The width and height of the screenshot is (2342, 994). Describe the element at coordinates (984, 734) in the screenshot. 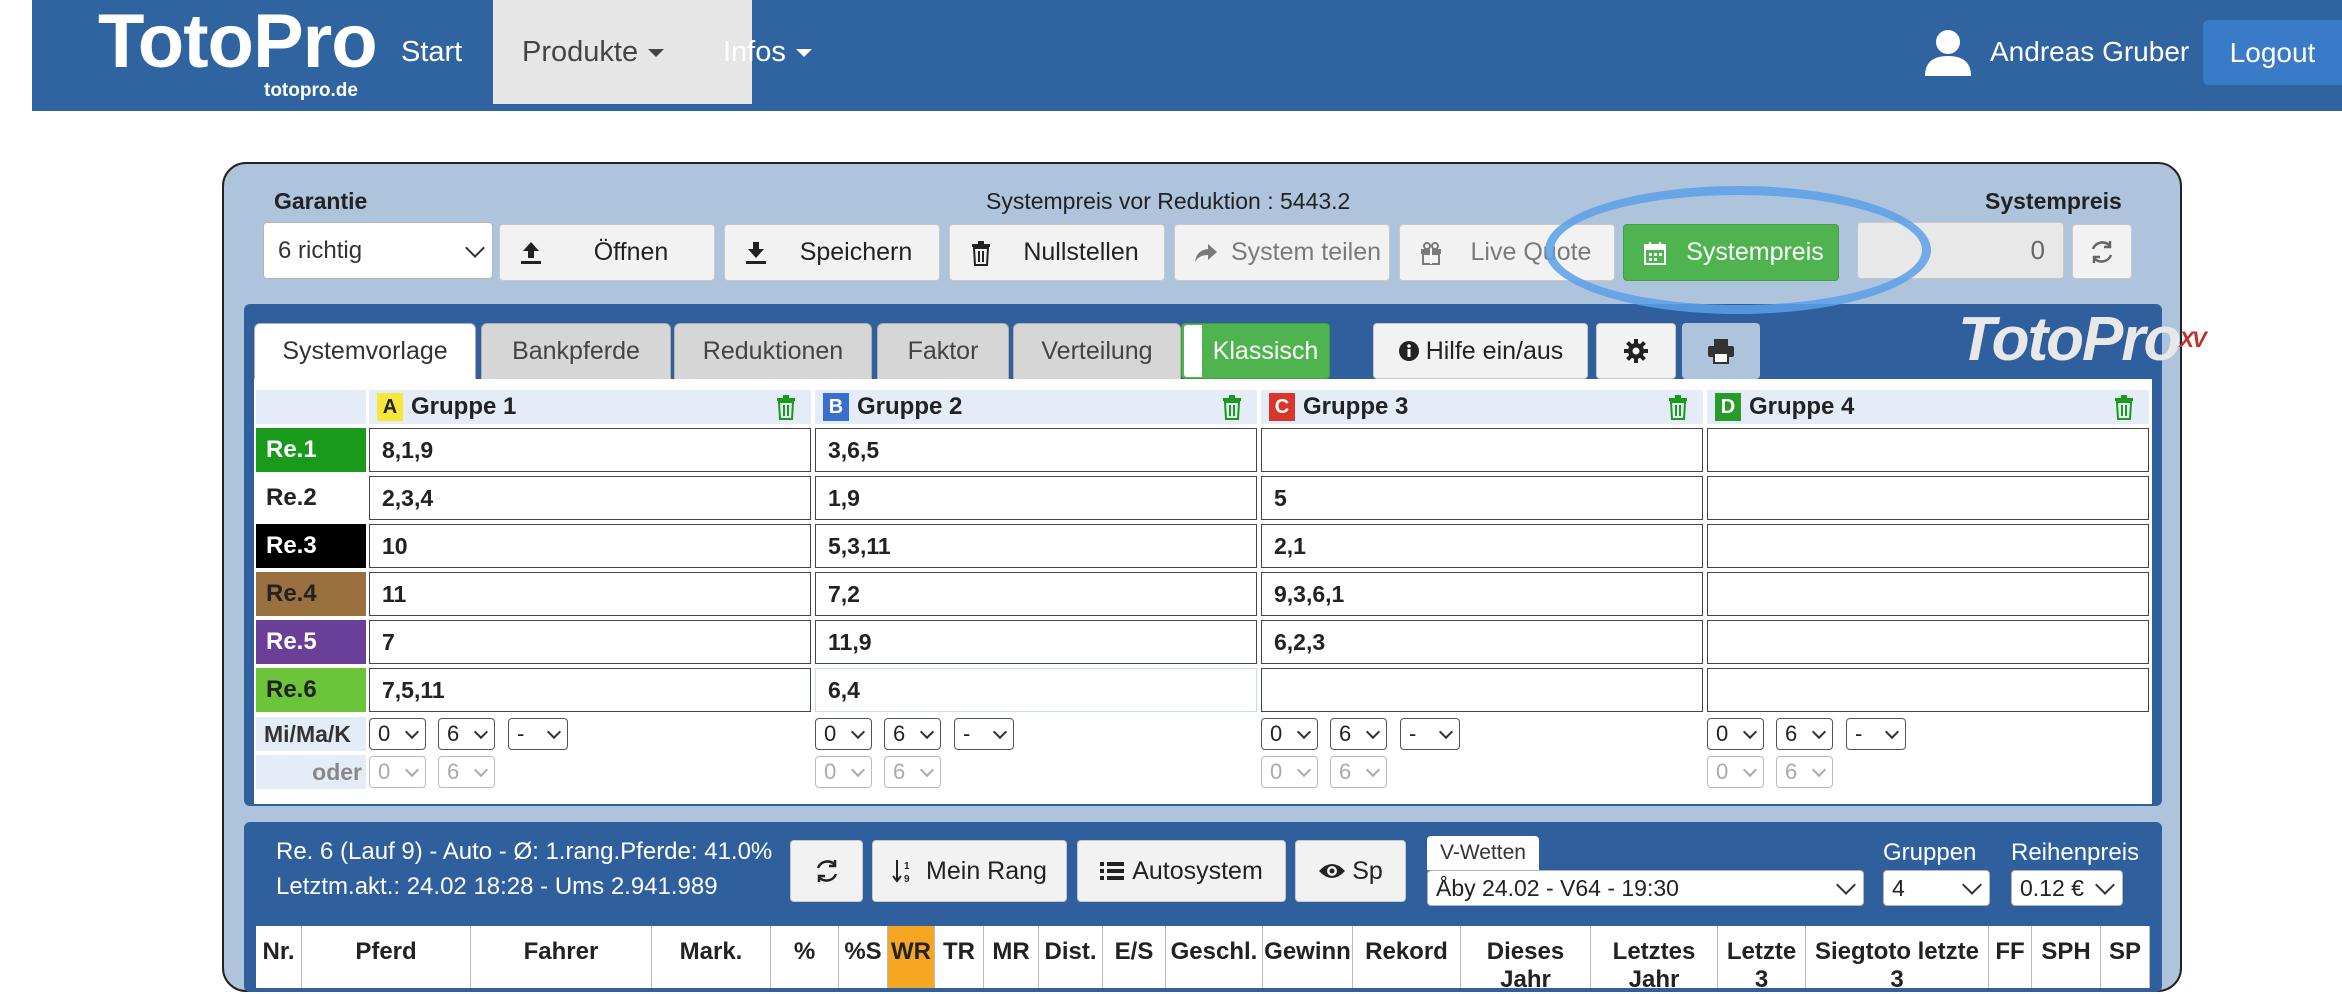

I see `mimak-select-g2-3: -` at that location.